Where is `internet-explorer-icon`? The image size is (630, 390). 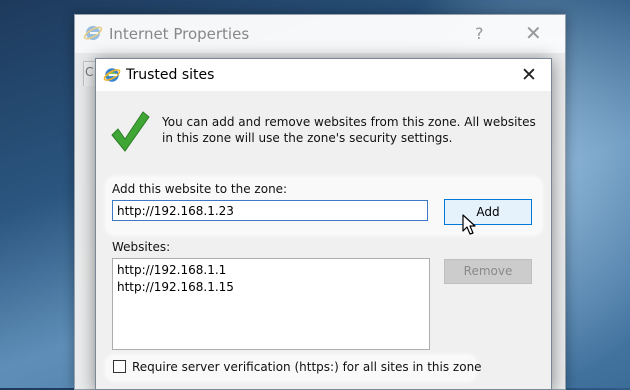 internet-explorer-icon is located at coordinates (93, 33).